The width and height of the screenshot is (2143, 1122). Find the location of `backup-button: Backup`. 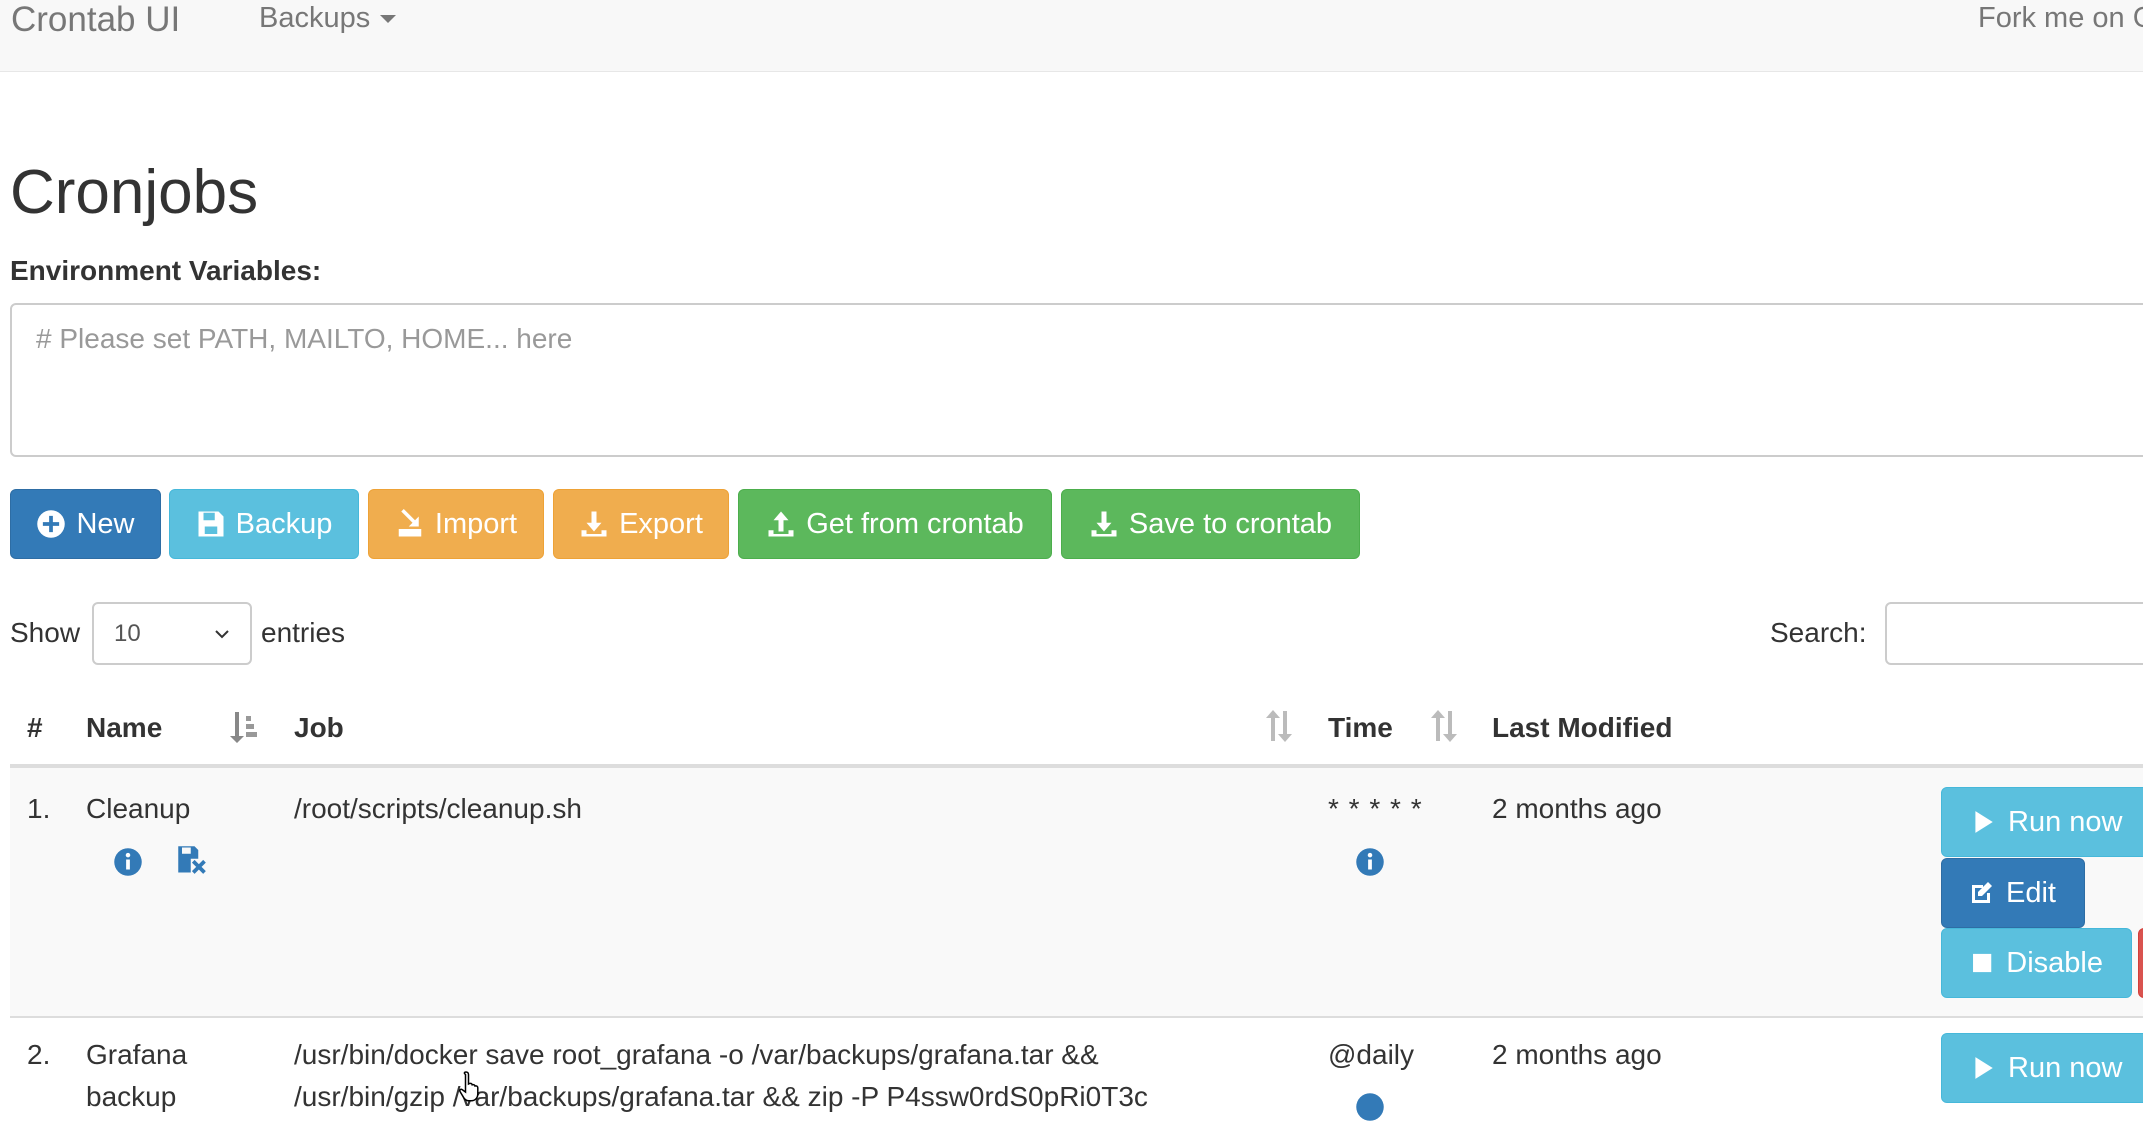

backup-button: Backup is located at coordinates (264, 524).